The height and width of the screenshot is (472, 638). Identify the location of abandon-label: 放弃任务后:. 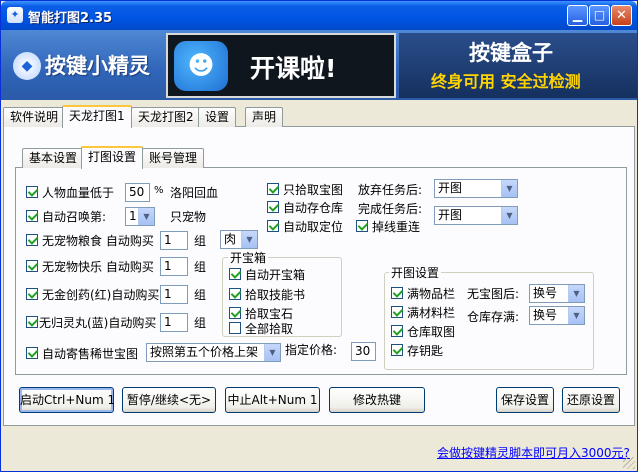
(390, 190).